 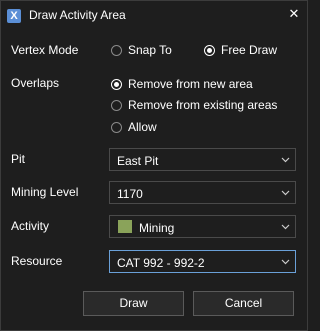 What do you see at coordinates (45, 192) in the screenshot?
I see `mining-level-label: Mining Level` at bounding box center [45, 192].